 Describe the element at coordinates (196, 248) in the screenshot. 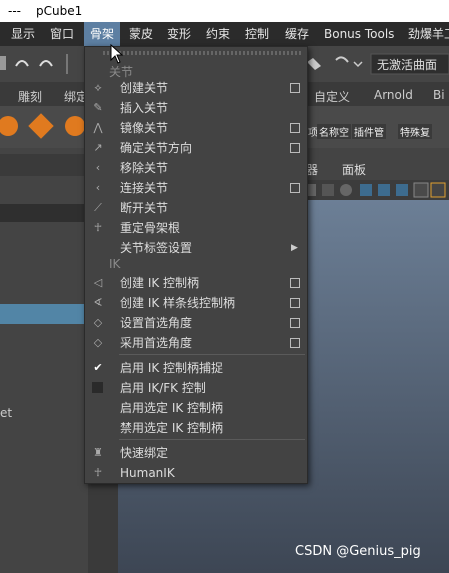

I see `menu-item-joint-labelling: 关节标签设置 ▶` at that location.